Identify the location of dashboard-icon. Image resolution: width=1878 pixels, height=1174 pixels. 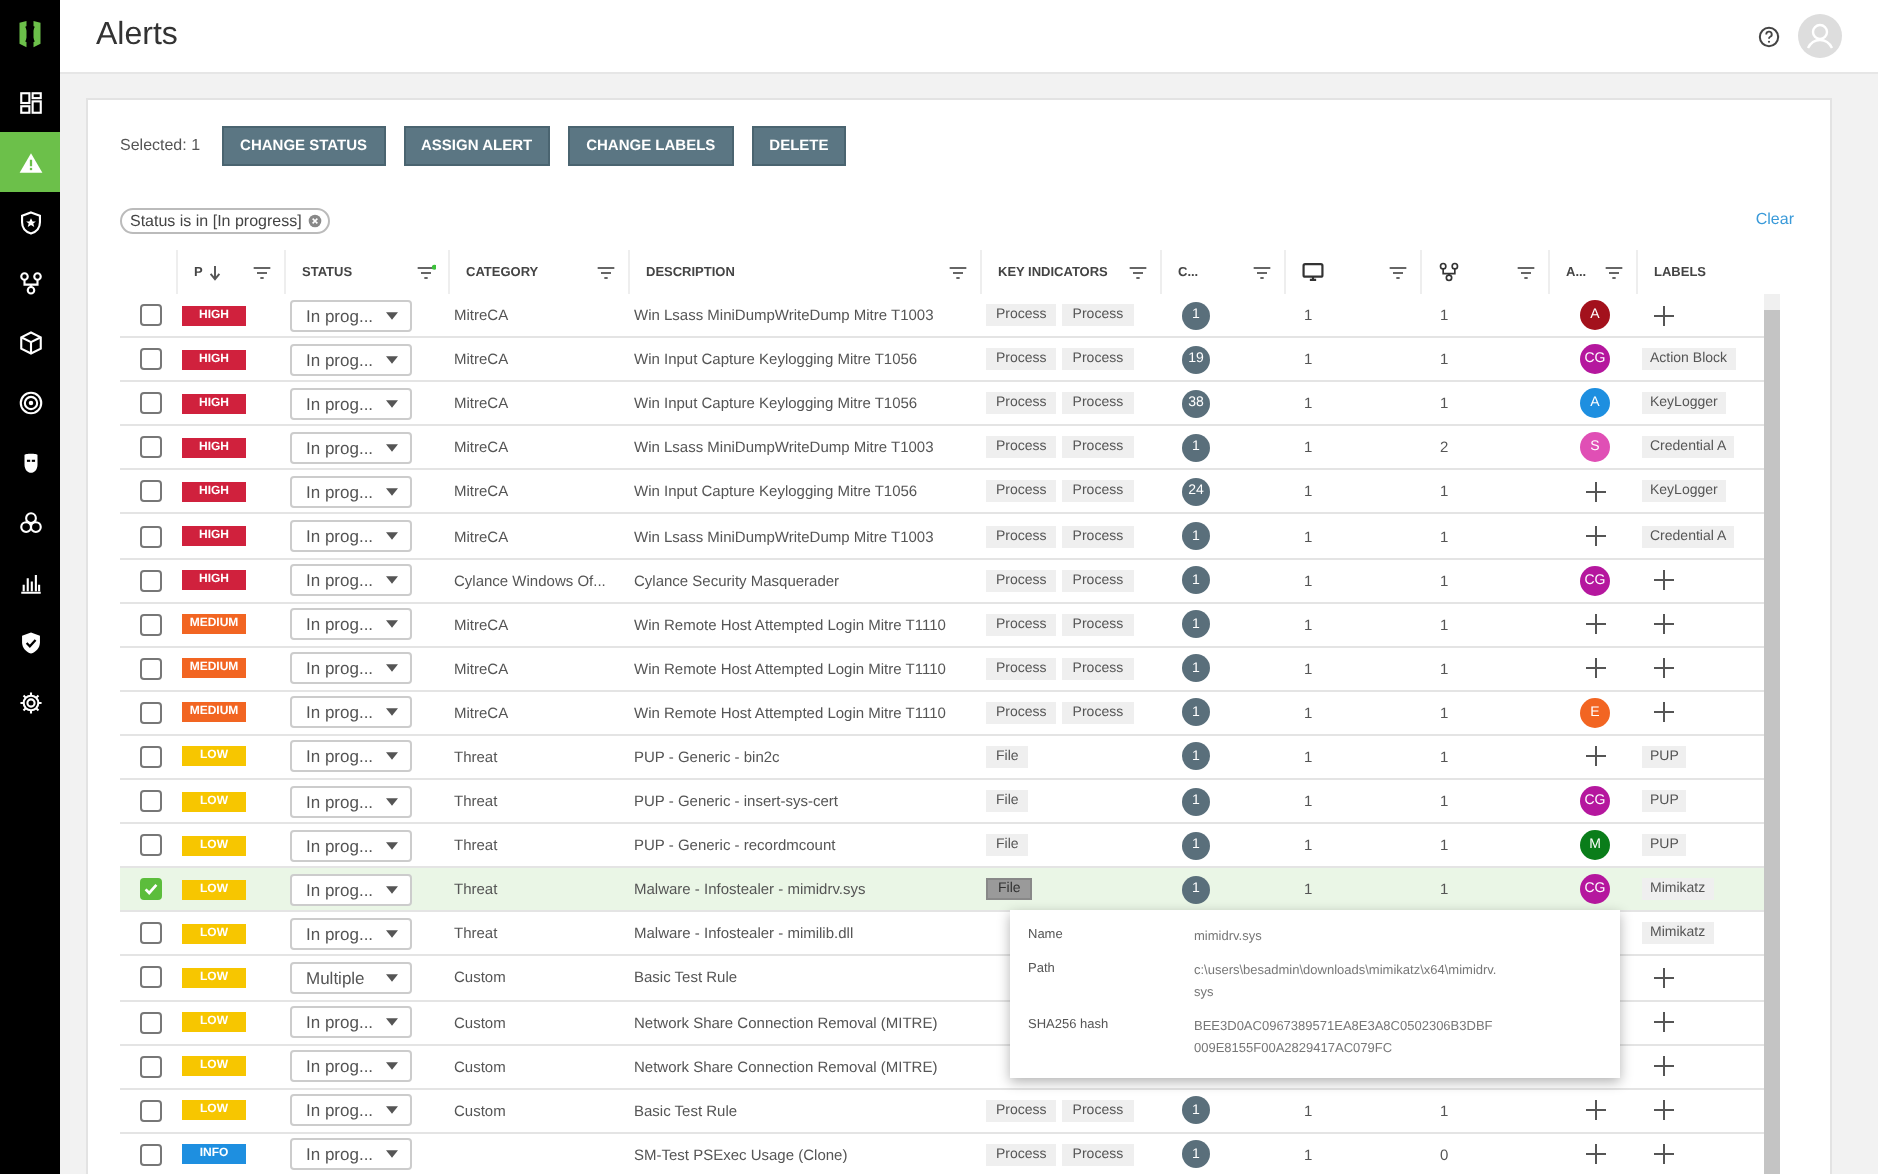
(30, 102).